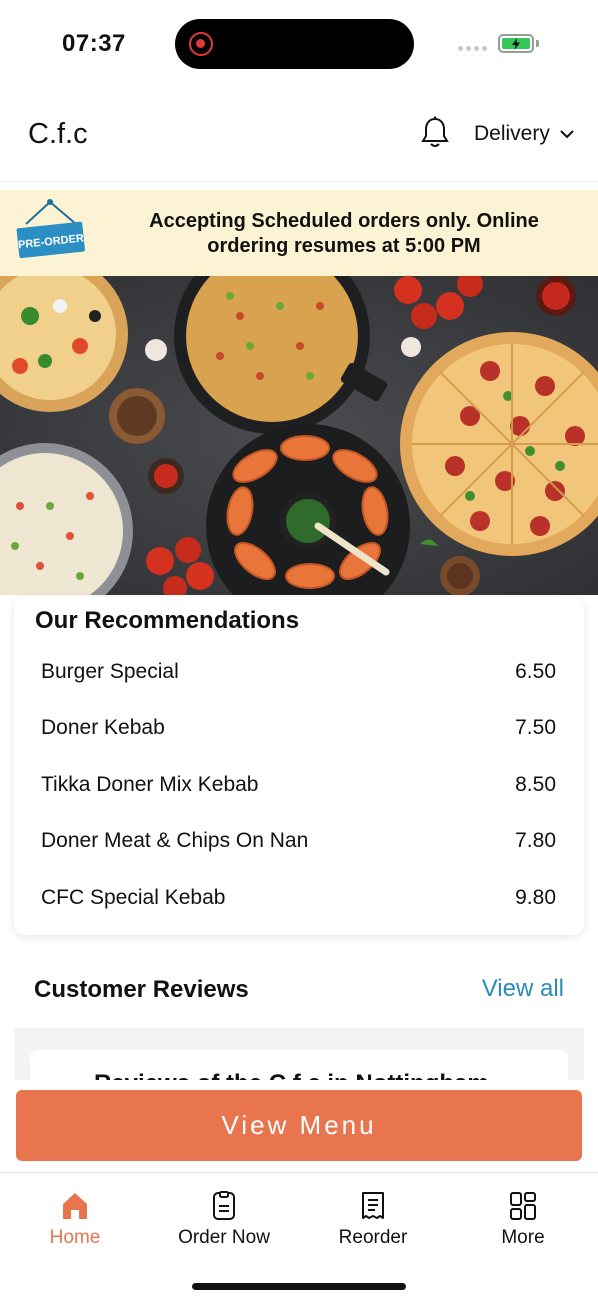  I want to click on item-name: CFC Special Kebab, so click(133, 897).